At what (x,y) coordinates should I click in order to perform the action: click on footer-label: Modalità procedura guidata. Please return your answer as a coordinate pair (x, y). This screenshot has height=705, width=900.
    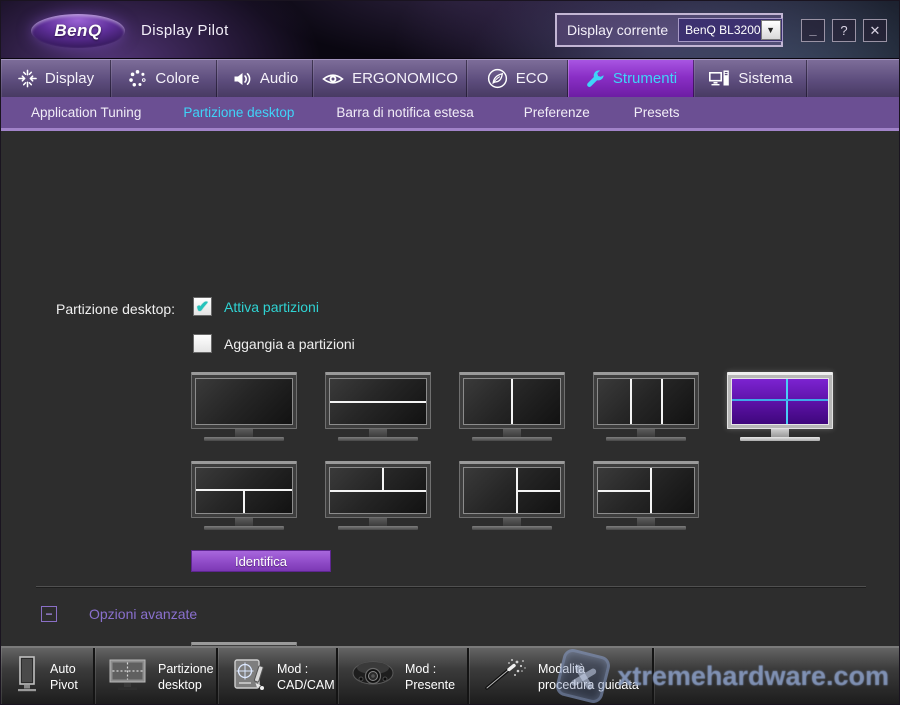
    Looking at the image, I should click on (588, 676).